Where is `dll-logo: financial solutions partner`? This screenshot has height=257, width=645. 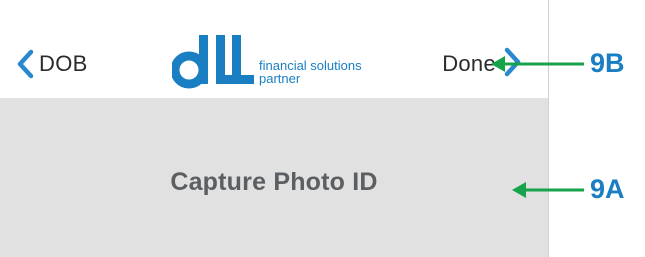
dll-logo: financial solutions partner is located at coordinates (272, 63).